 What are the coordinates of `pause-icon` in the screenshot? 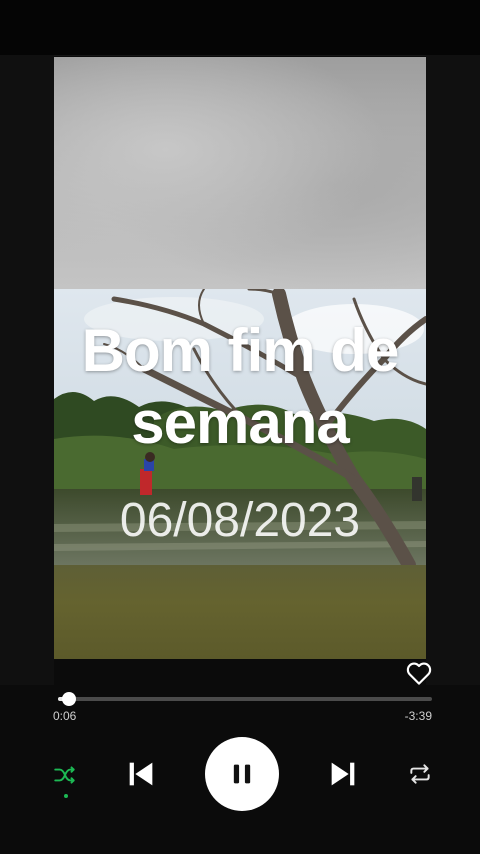 It's located at (242, 774).